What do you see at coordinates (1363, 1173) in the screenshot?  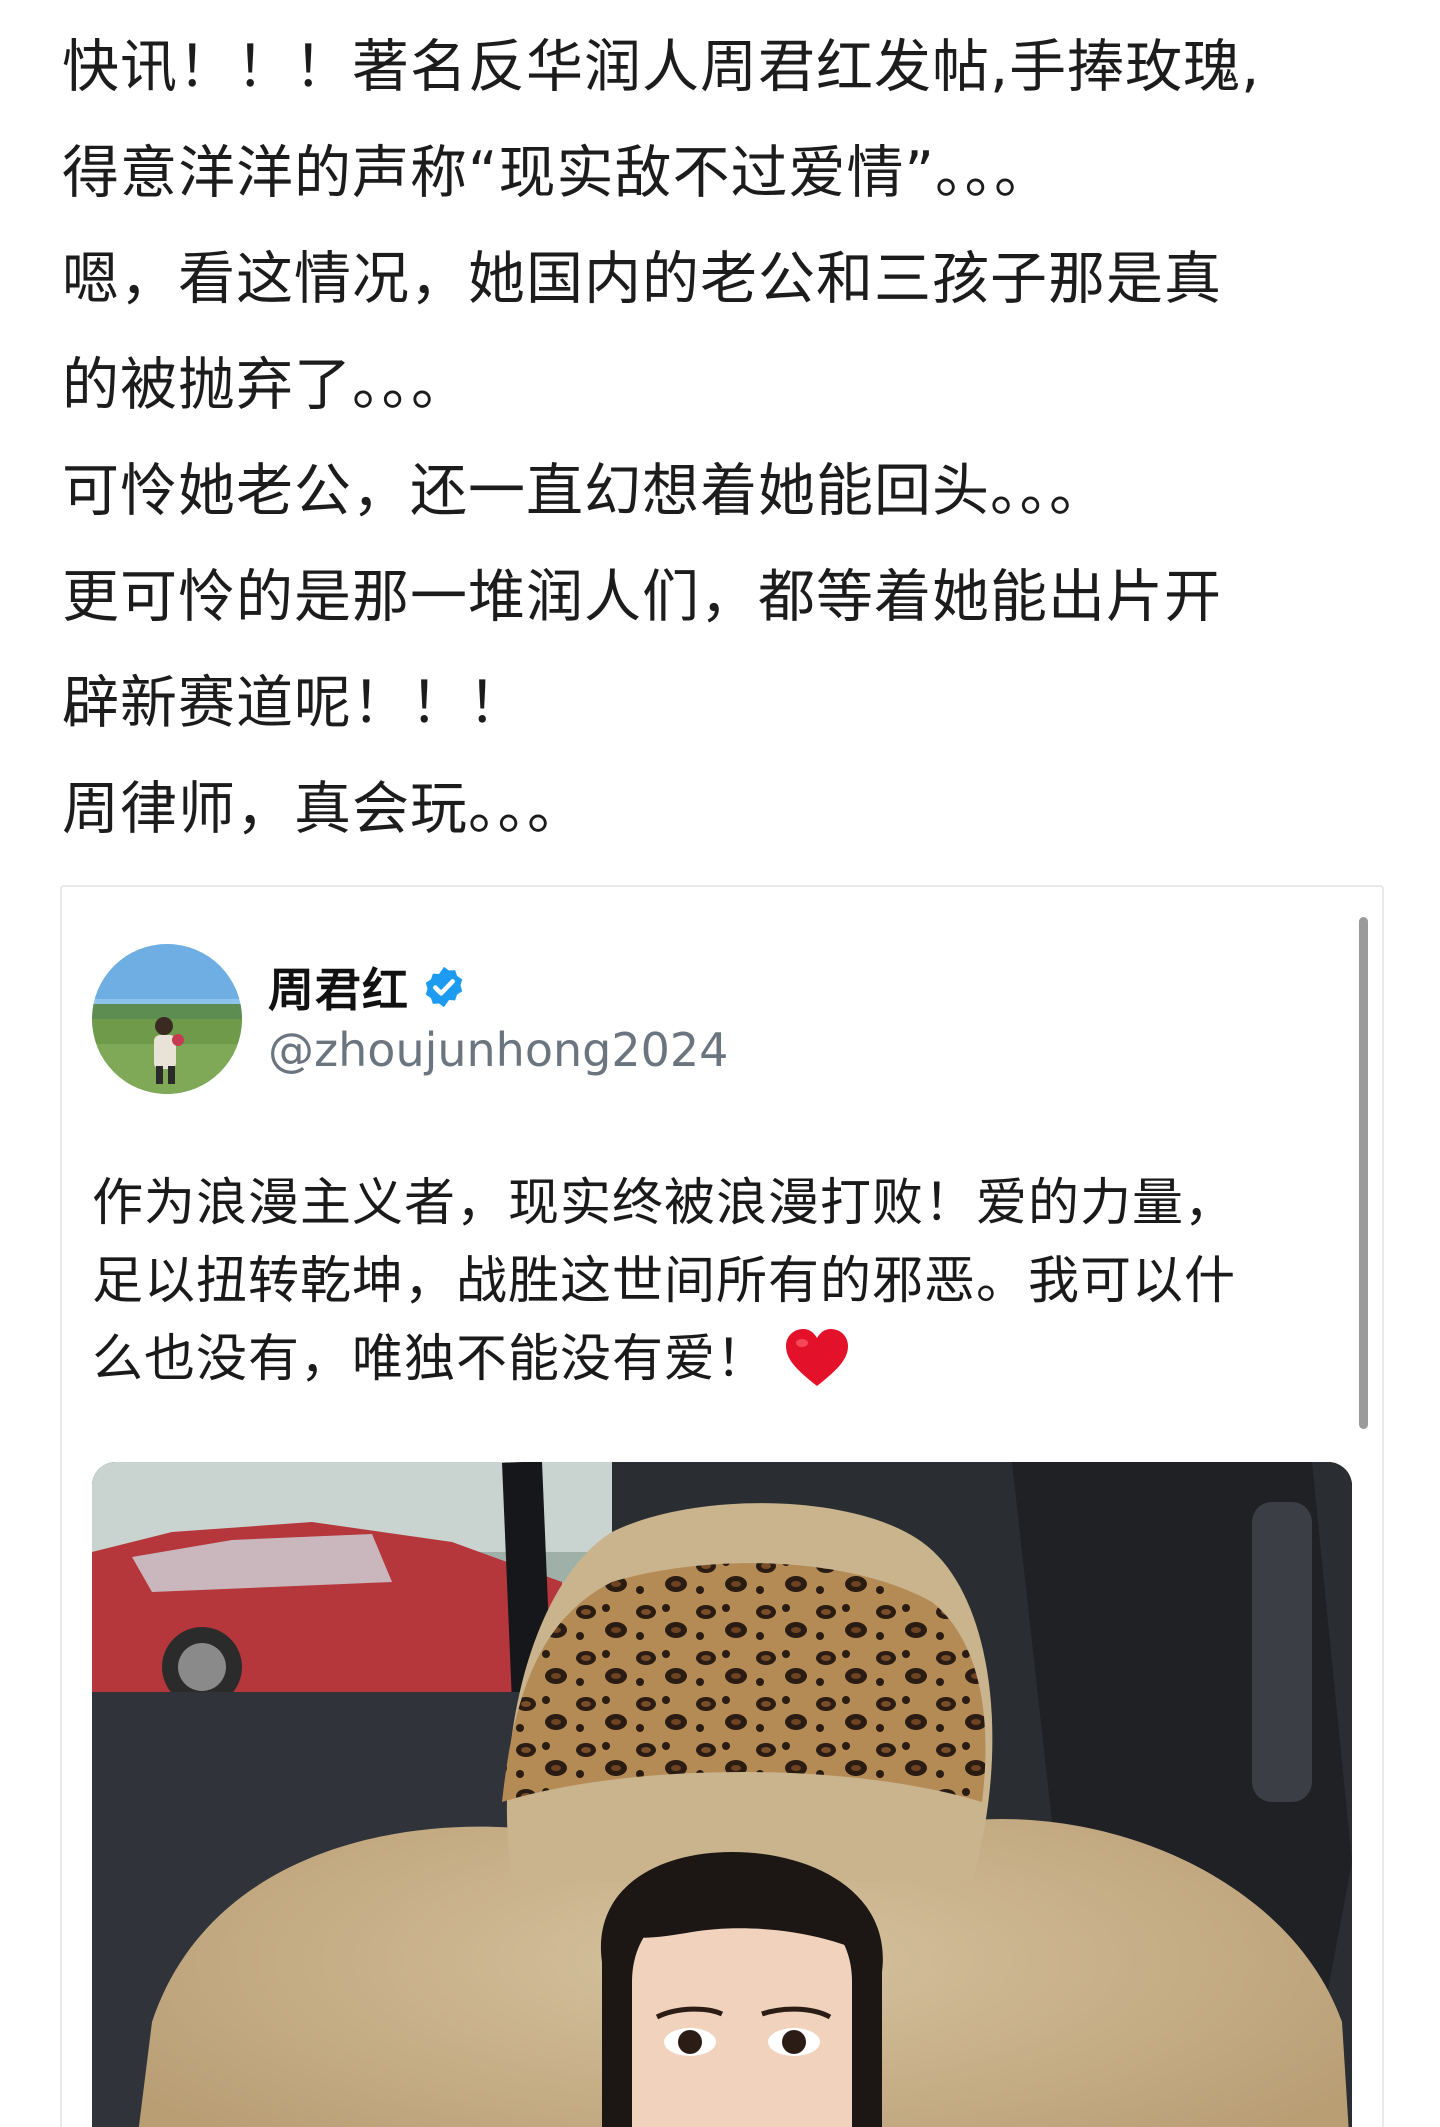 I see `scrollbar` at bounding box center [1363, 1173].